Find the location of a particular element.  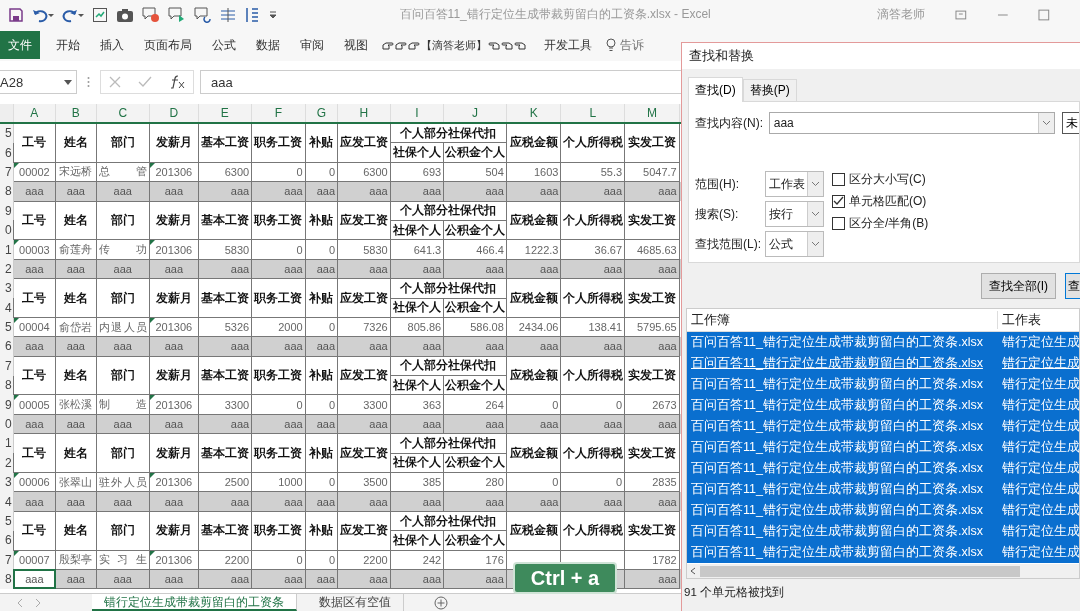

caret-icon is located at coordinates (815, 184).